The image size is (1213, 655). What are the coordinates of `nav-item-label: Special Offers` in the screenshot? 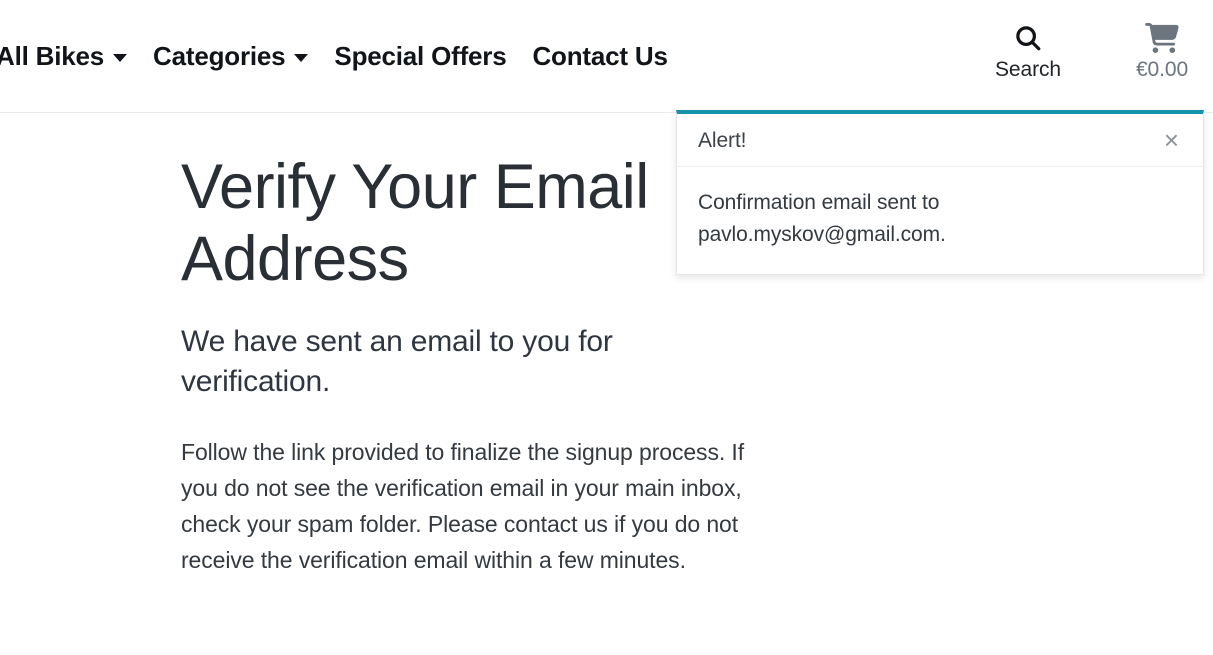 It's located at (420, 56).